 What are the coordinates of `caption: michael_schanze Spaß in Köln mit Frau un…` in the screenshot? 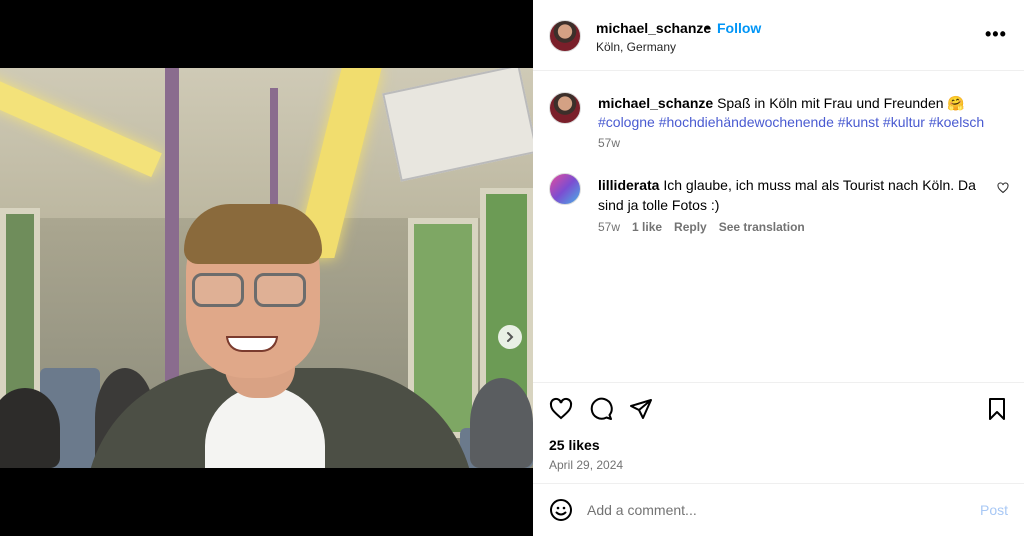 It's located at (805, 113).